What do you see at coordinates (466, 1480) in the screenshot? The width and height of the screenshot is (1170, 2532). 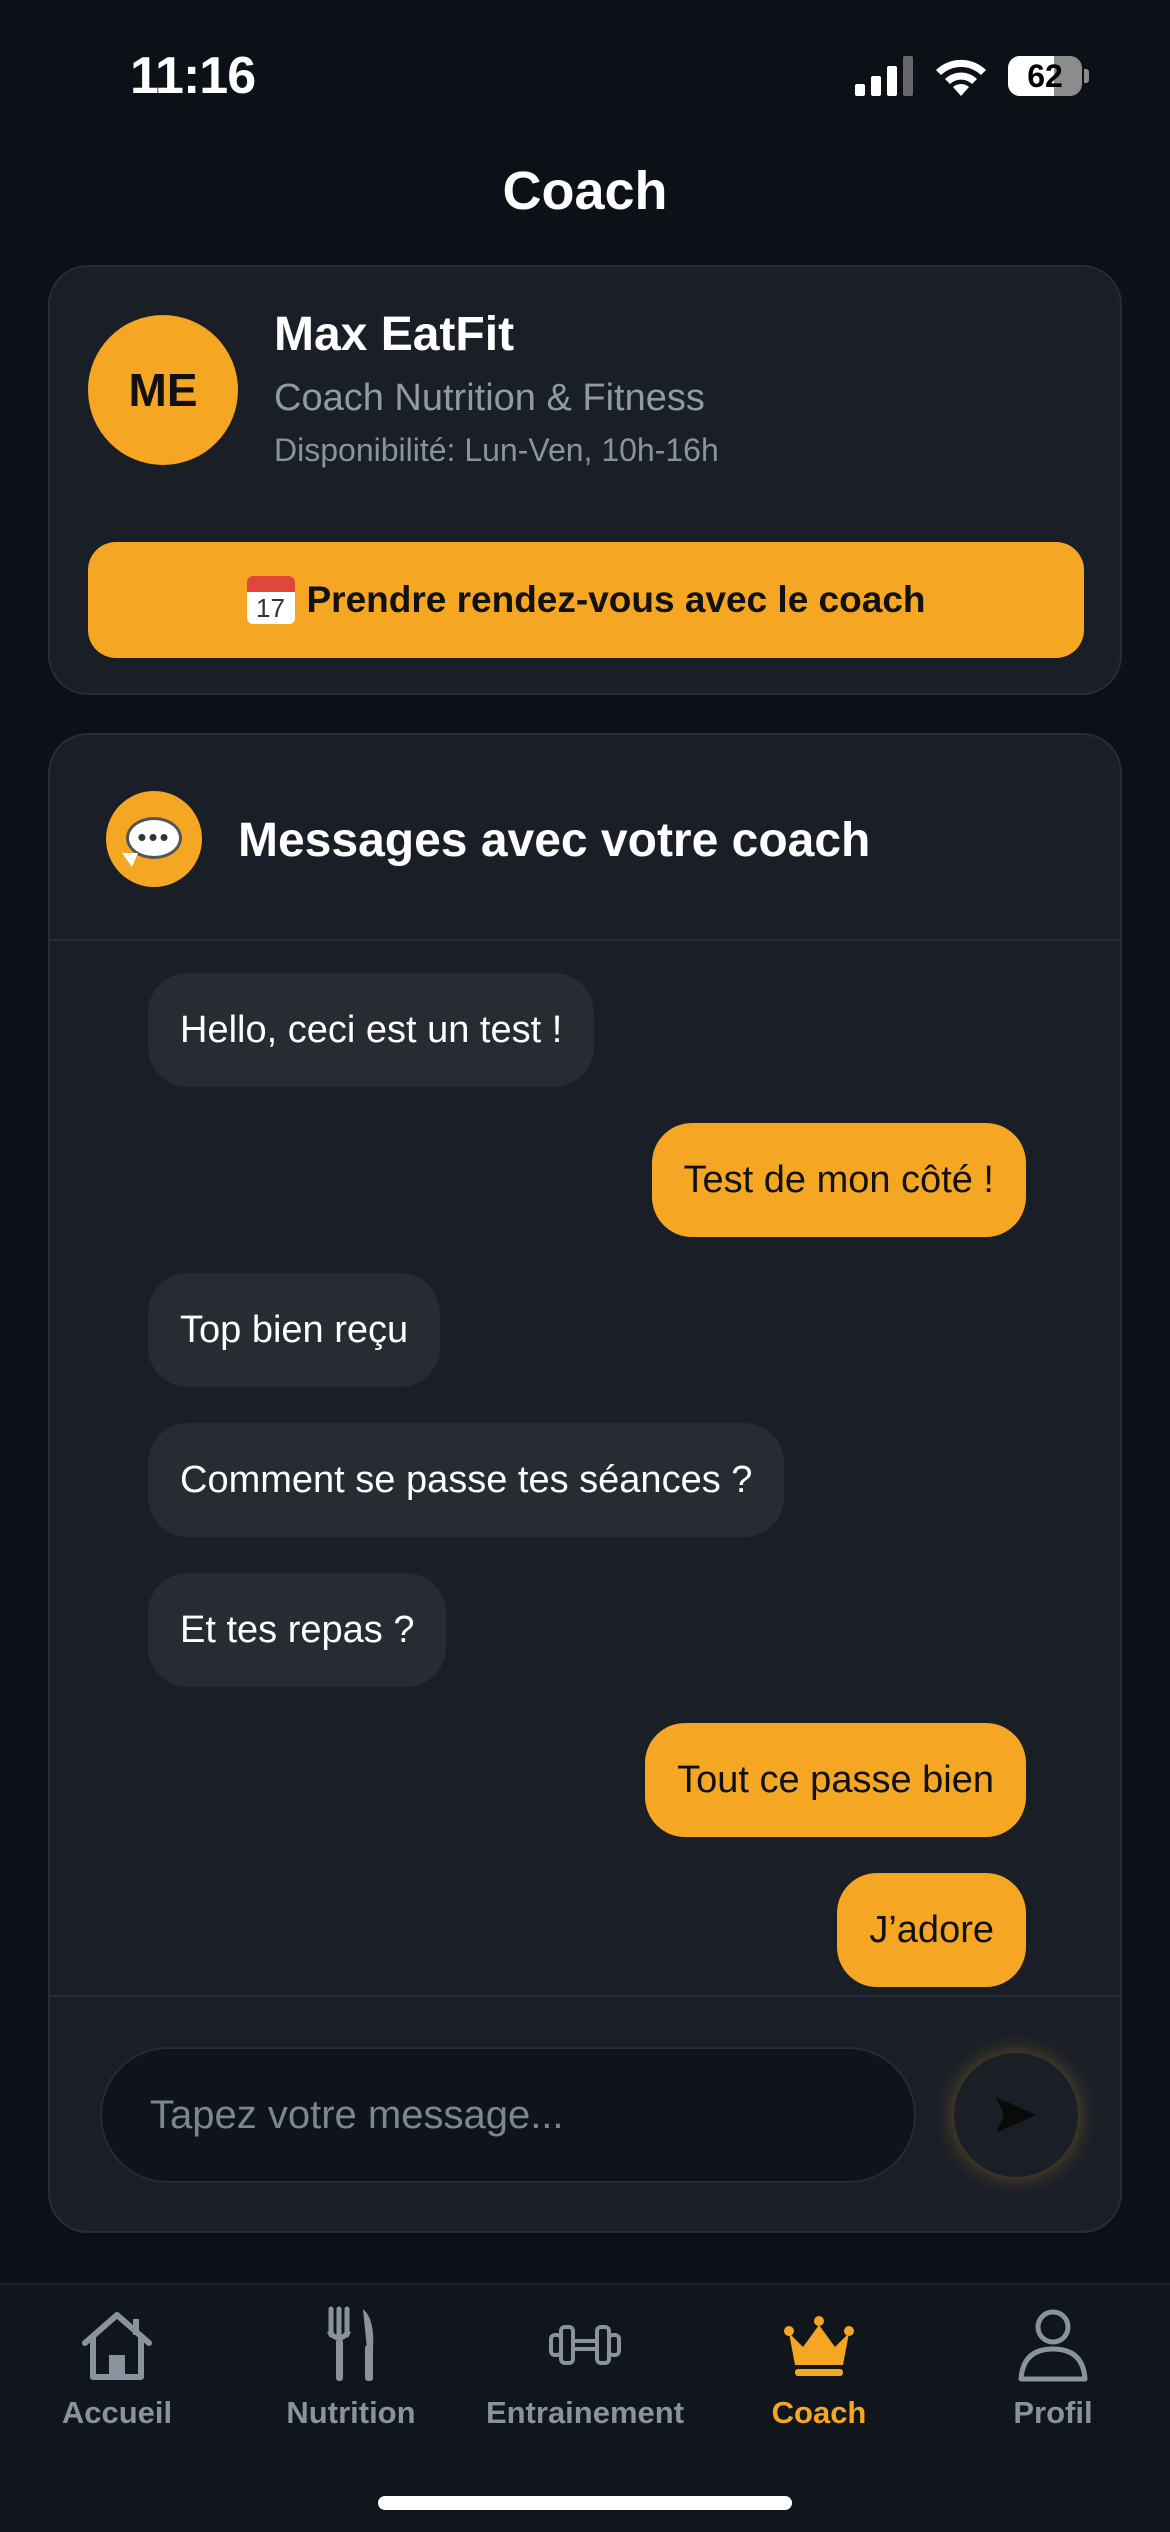 I see `message-incoming: Comment se passe tes séances ?` at bounding box center [466, 1480].